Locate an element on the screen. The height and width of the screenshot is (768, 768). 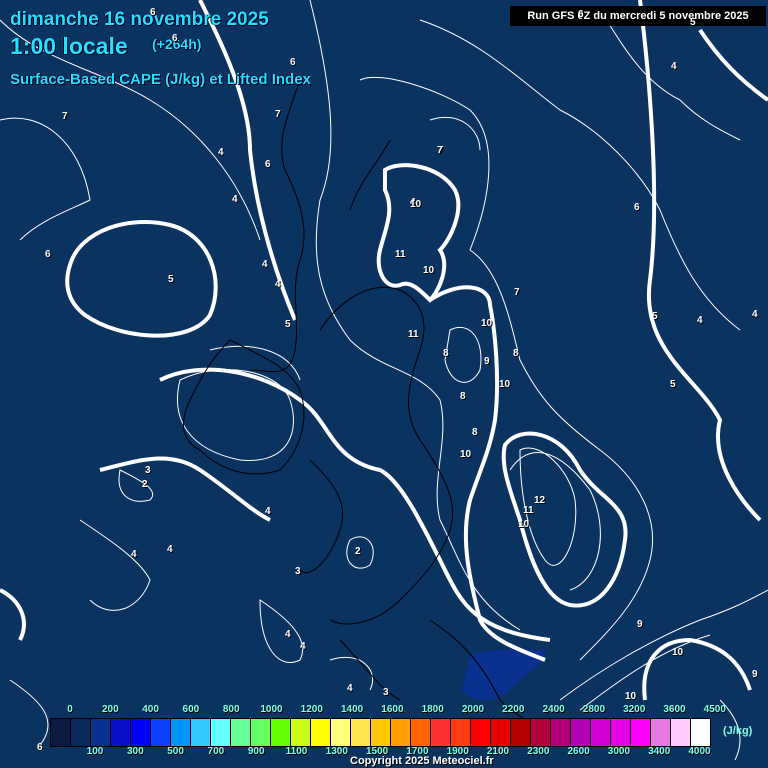
colorbar-tick-top: 2200 is located at coordinates (513, 709).